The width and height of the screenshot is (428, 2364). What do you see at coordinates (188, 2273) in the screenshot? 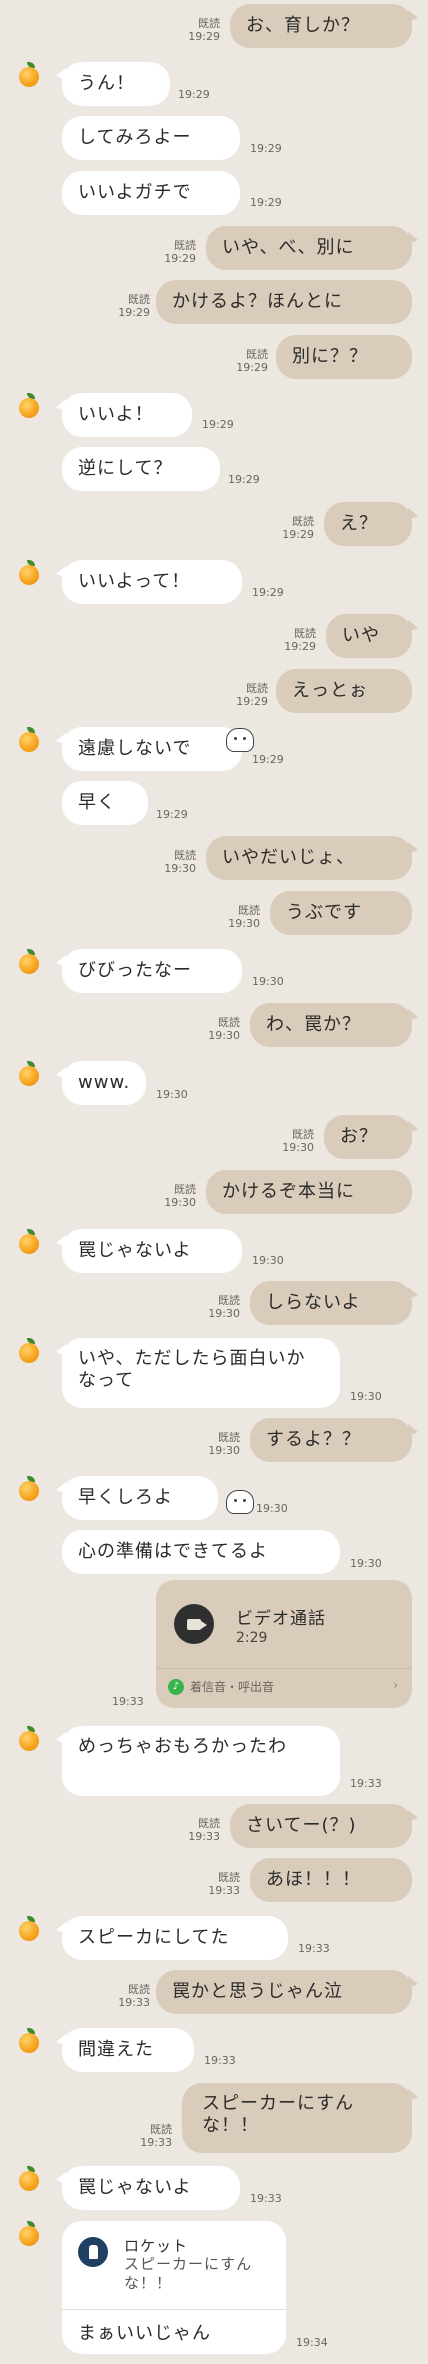
I see `quoted-text: スピーカーにすんな！！` at bounding box center [188, 2273].